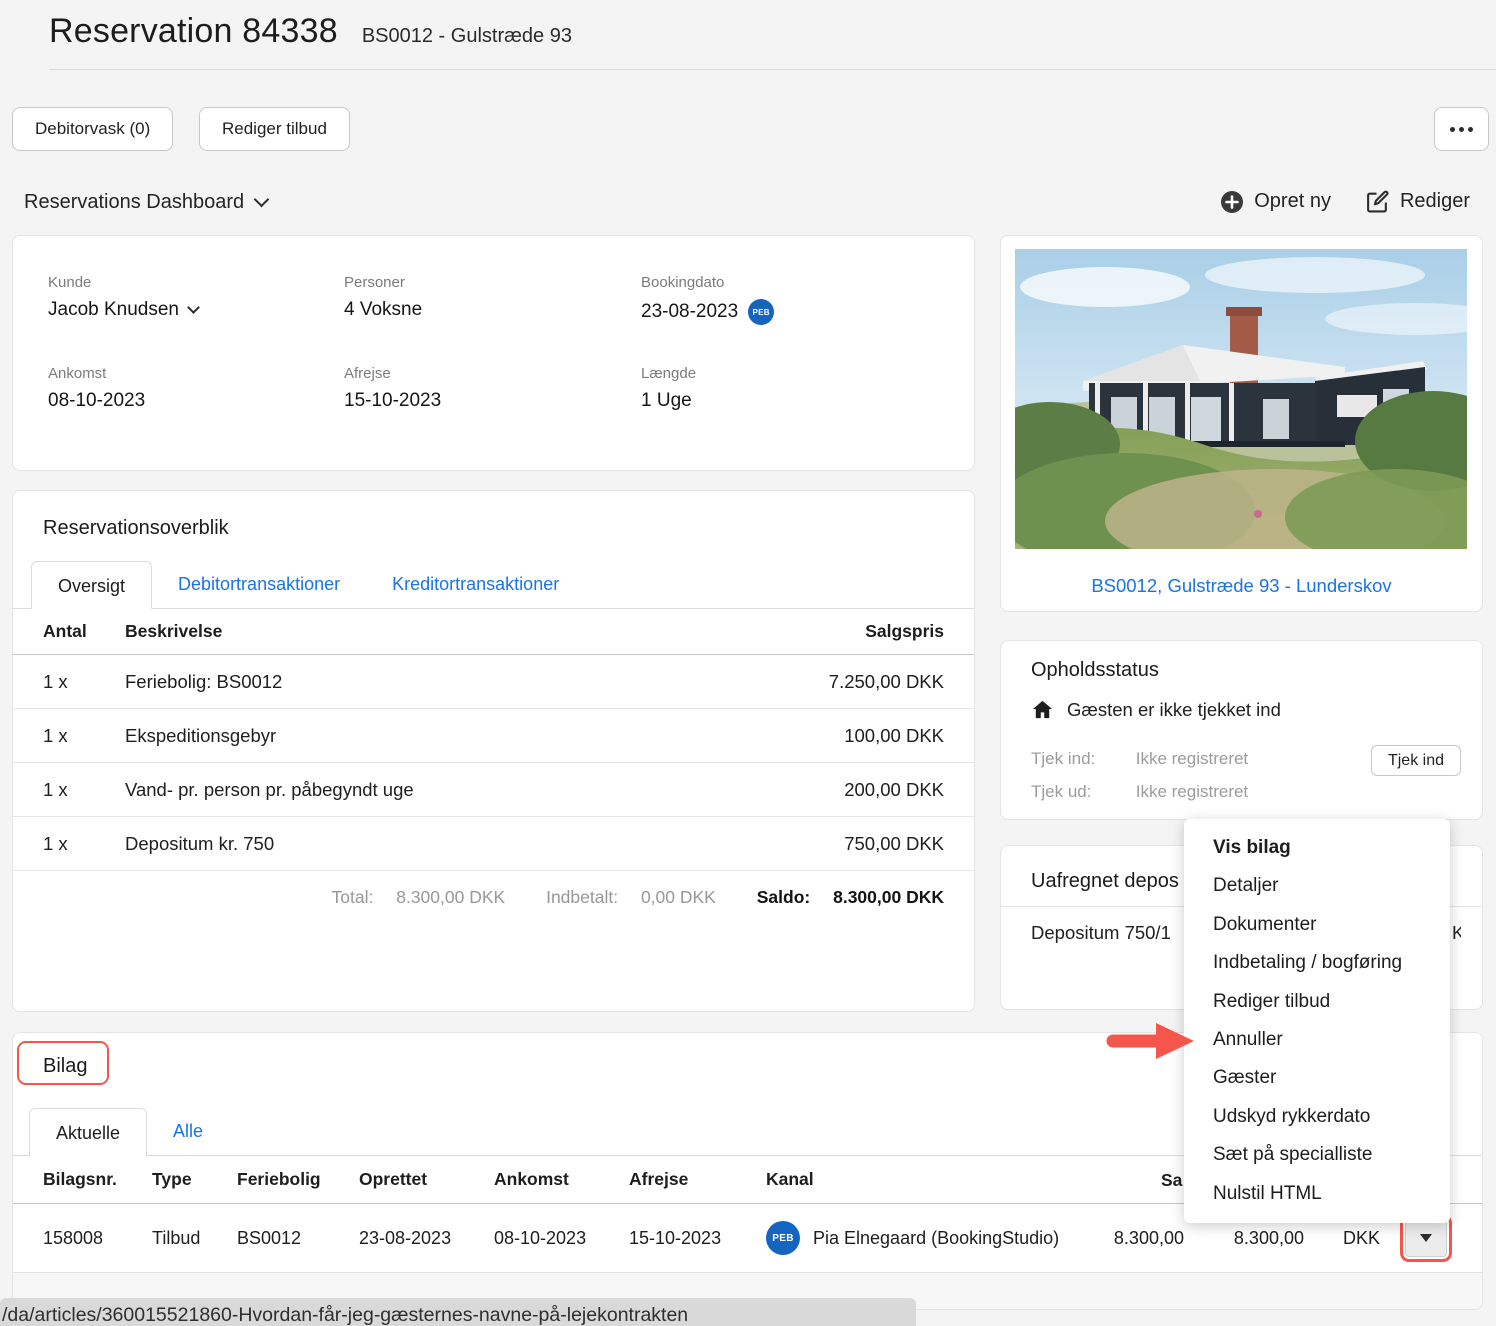  What do you see at coordinates (259, 584) in the screenshot?
I see `tab-debitortransaktioner: Debitortransaktioner` at bounding box center [259, 584].